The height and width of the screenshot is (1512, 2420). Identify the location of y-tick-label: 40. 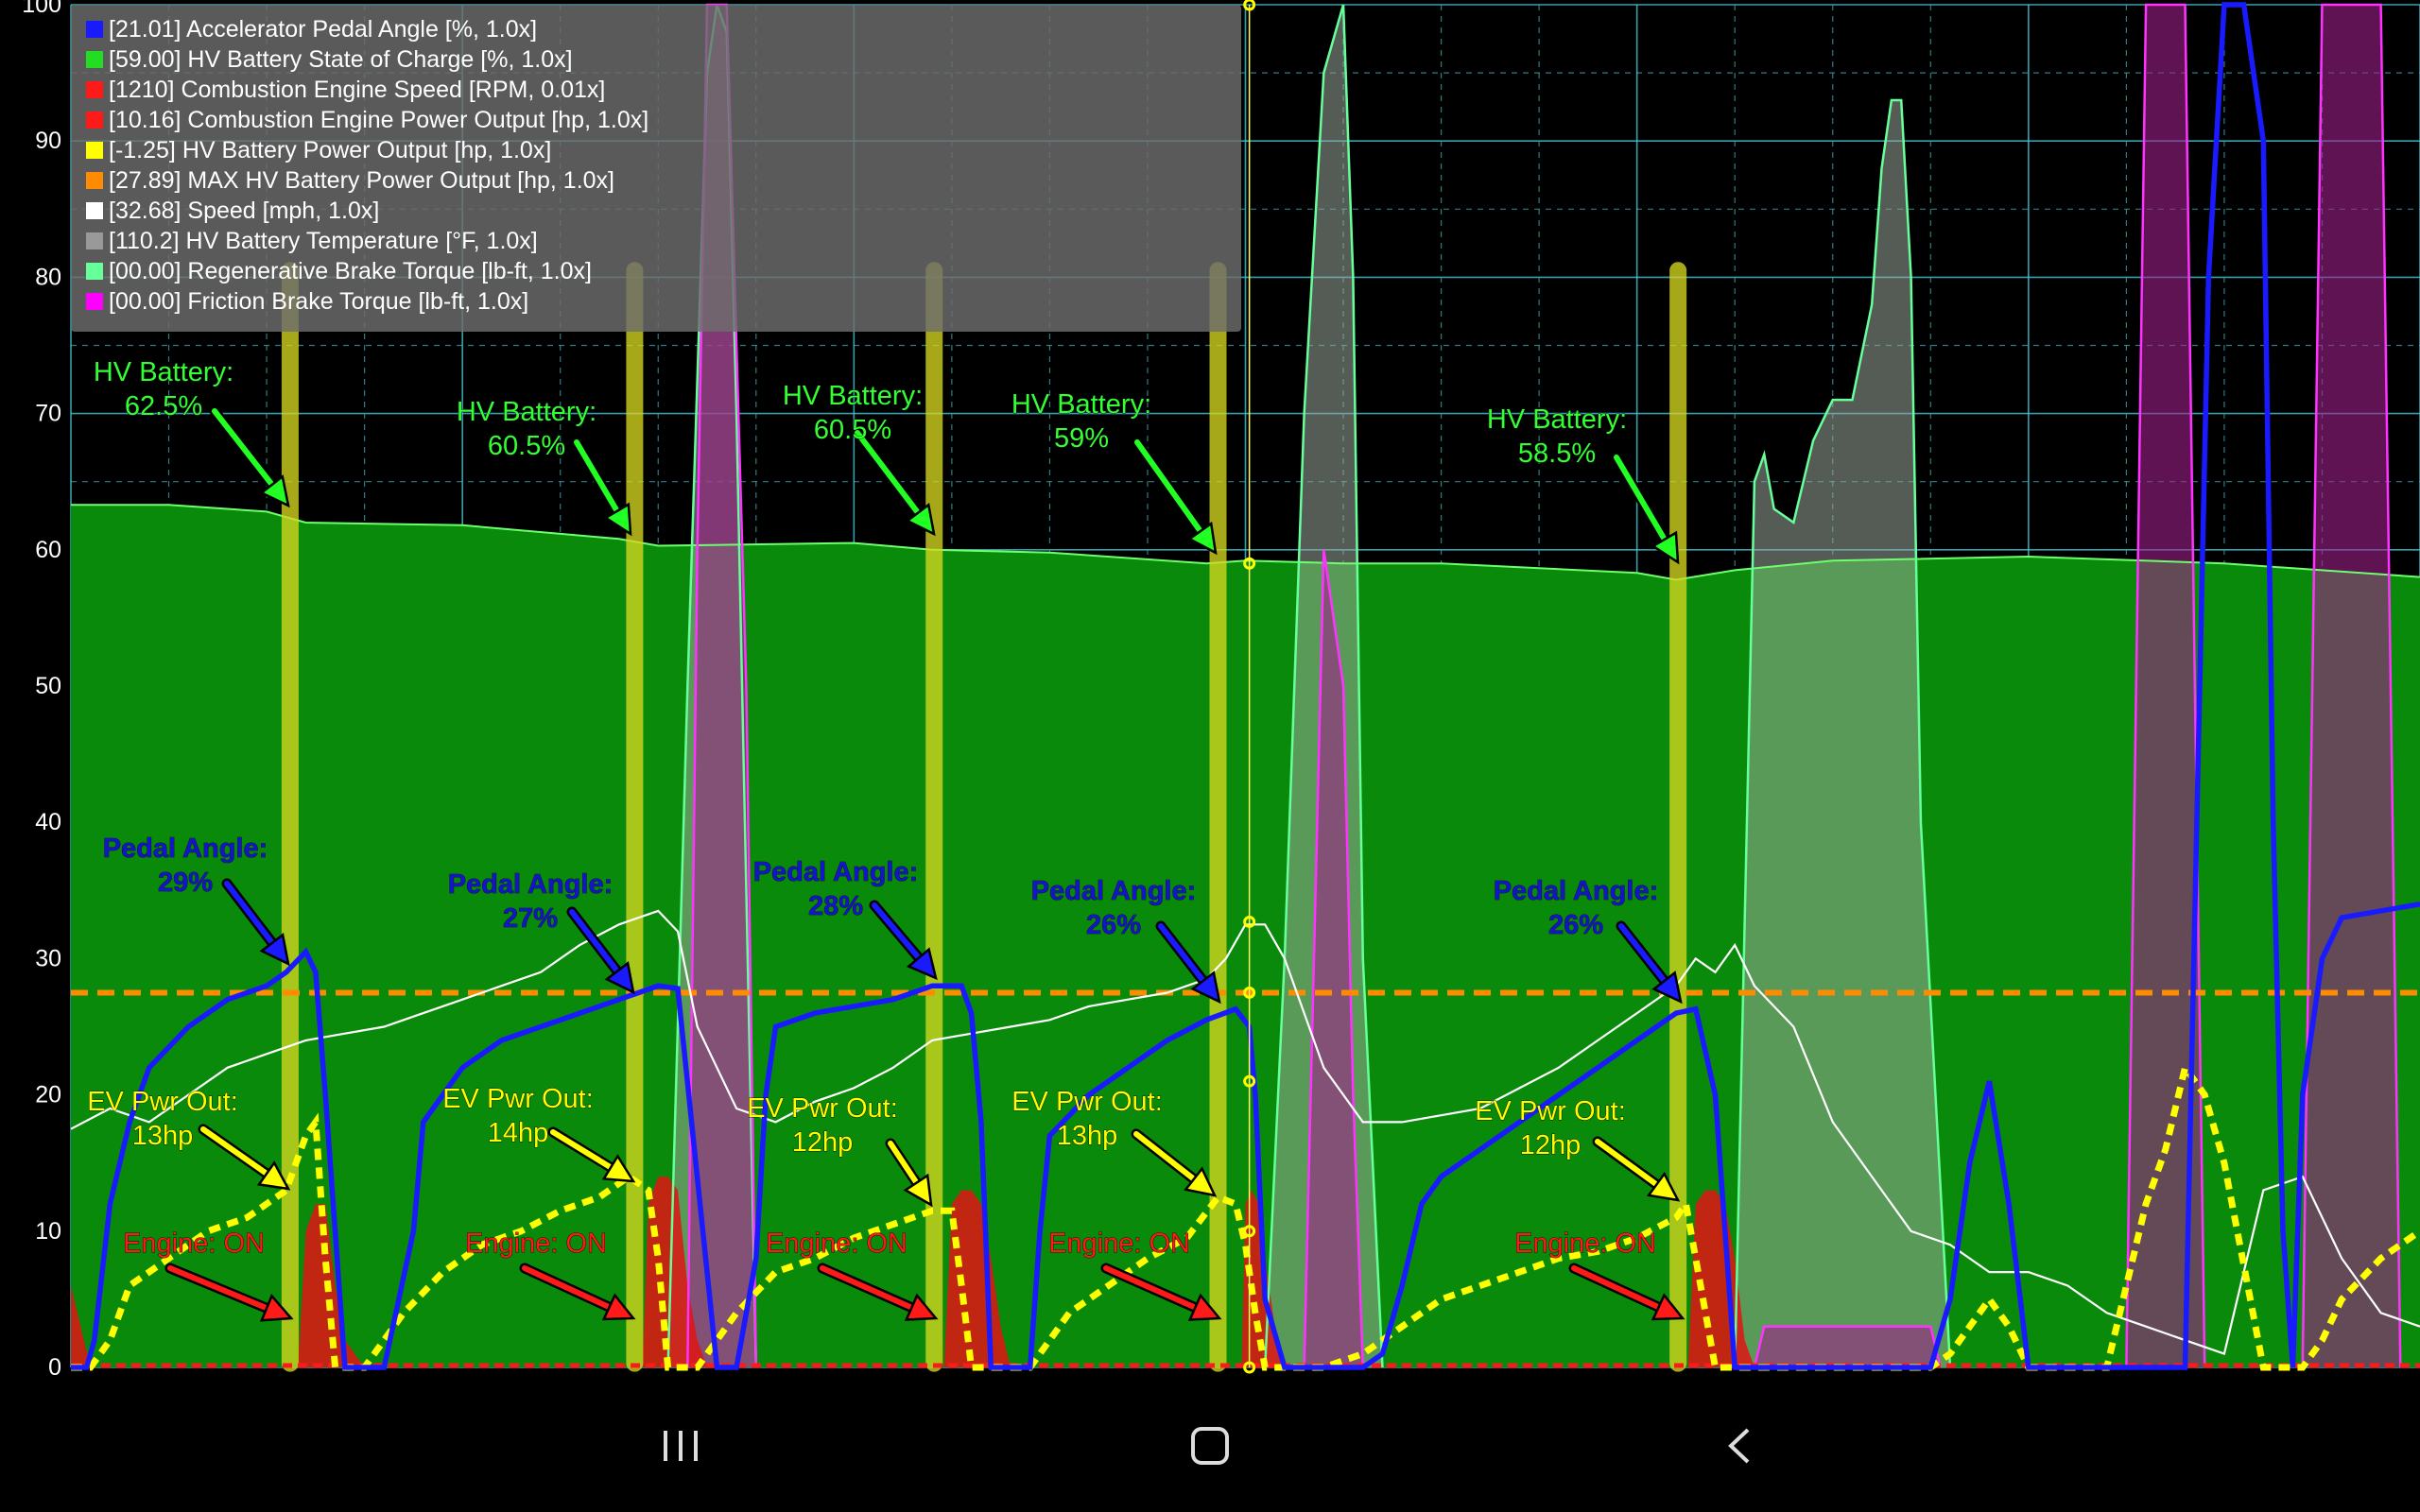
(48, 822).